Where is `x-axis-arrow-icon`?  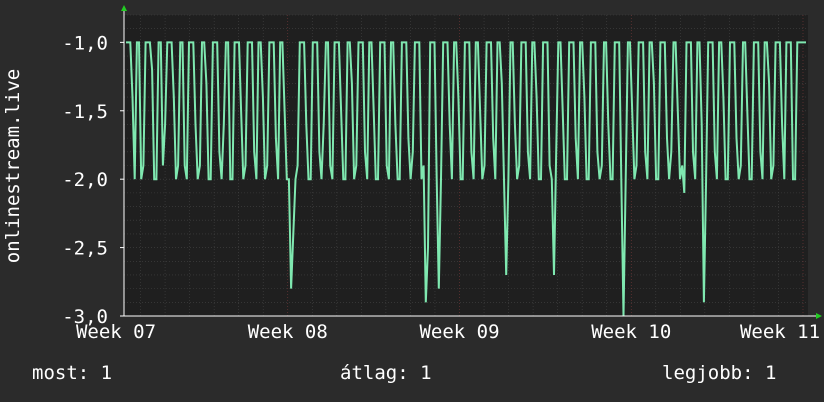 x-axis-arrow-icon is located at coordinates (819, 316).